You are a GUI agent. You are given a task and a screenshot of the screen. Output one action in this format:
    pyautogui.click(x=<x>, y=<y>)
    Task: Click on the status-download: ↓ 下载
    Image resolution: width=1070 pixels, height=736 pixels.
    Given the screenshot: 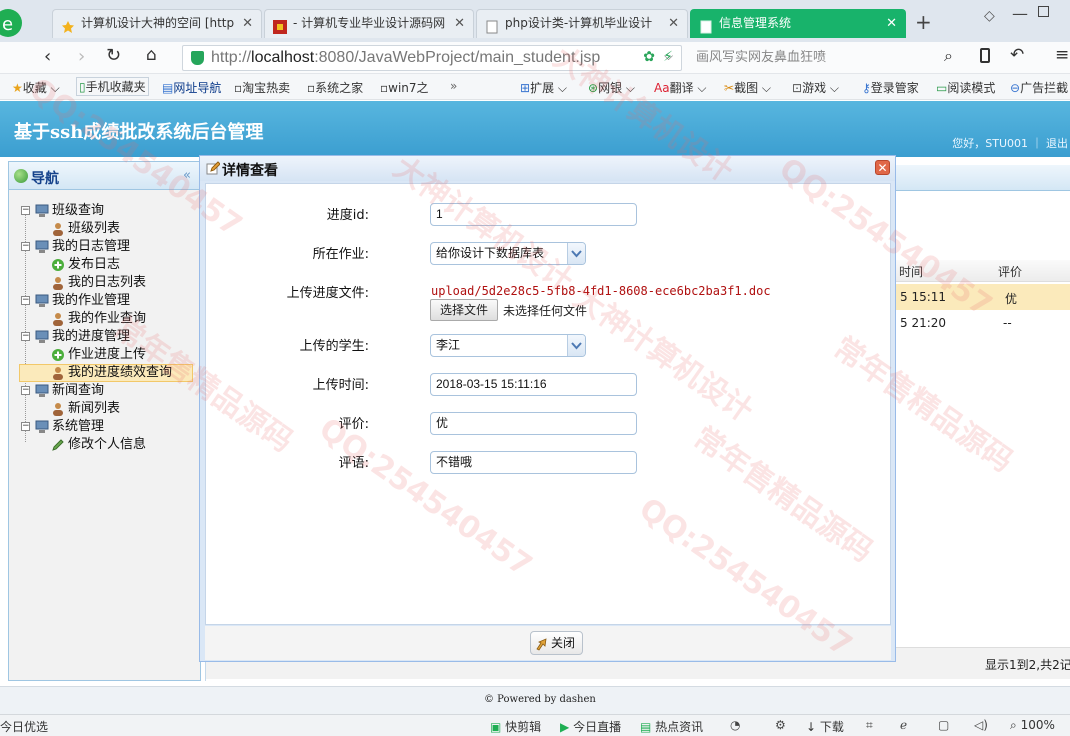 What is the action you would take?
    pyautogui.click(x=825, y=726)
    